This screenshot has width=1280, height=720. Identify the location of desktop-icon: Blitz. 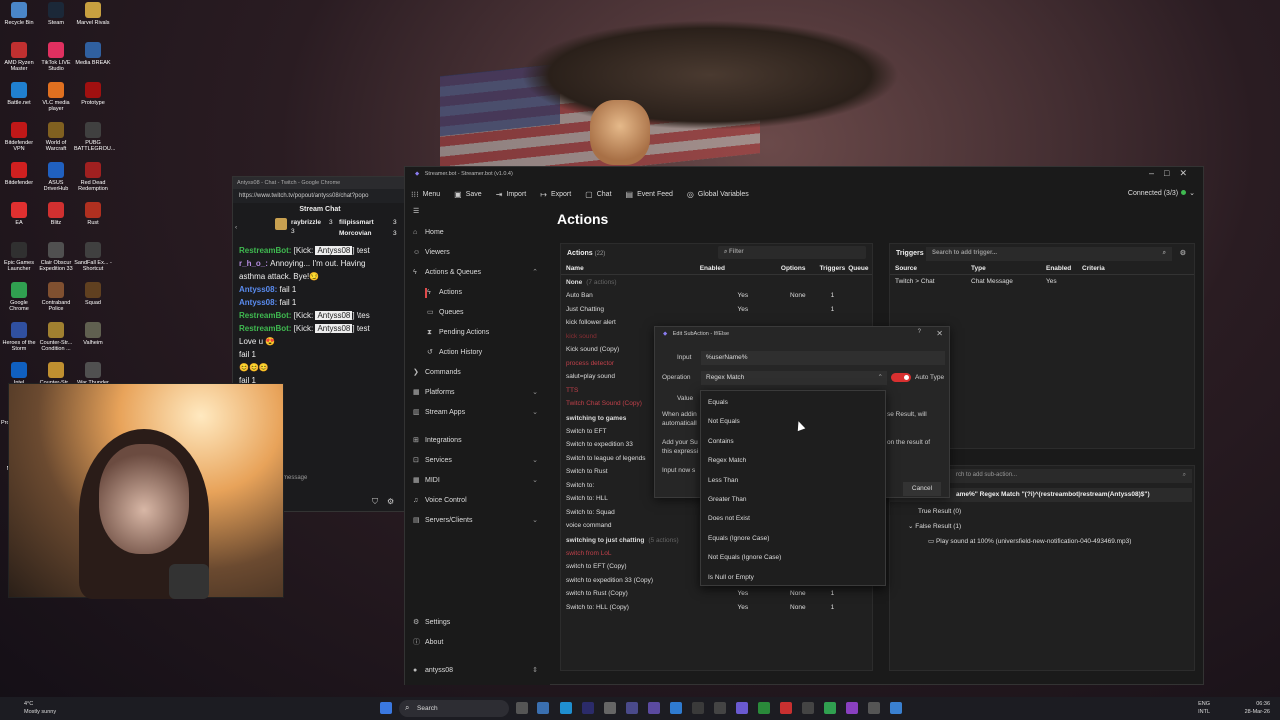
(56, 214).